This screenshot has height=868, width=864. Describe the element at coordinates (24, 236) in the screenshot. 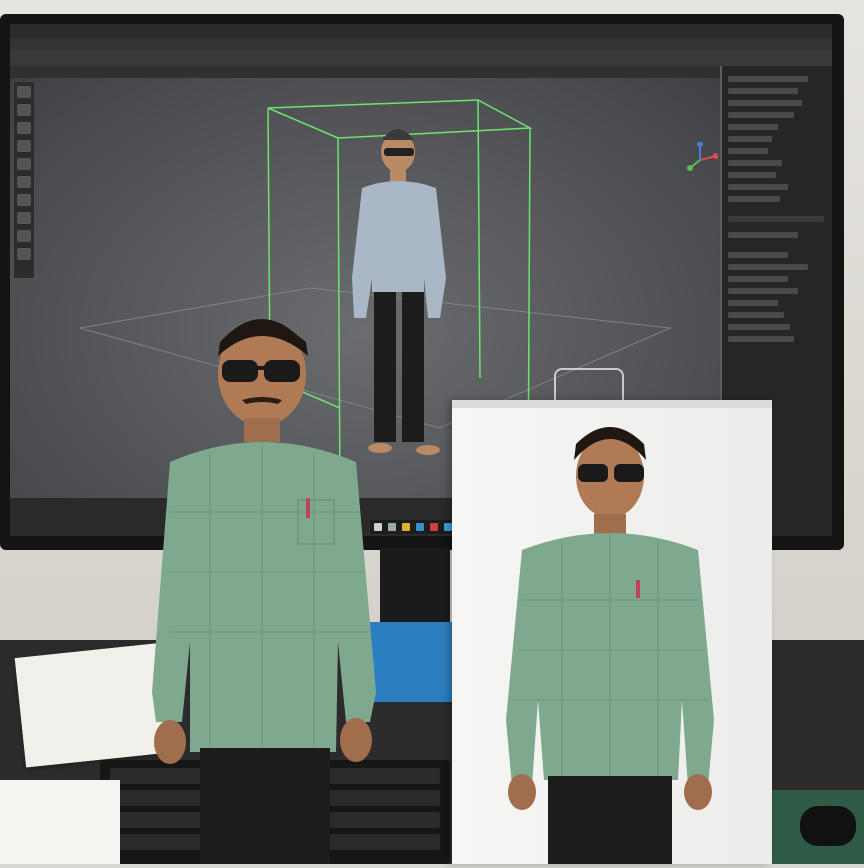

I see `add-cube-tool-icon` at that location.